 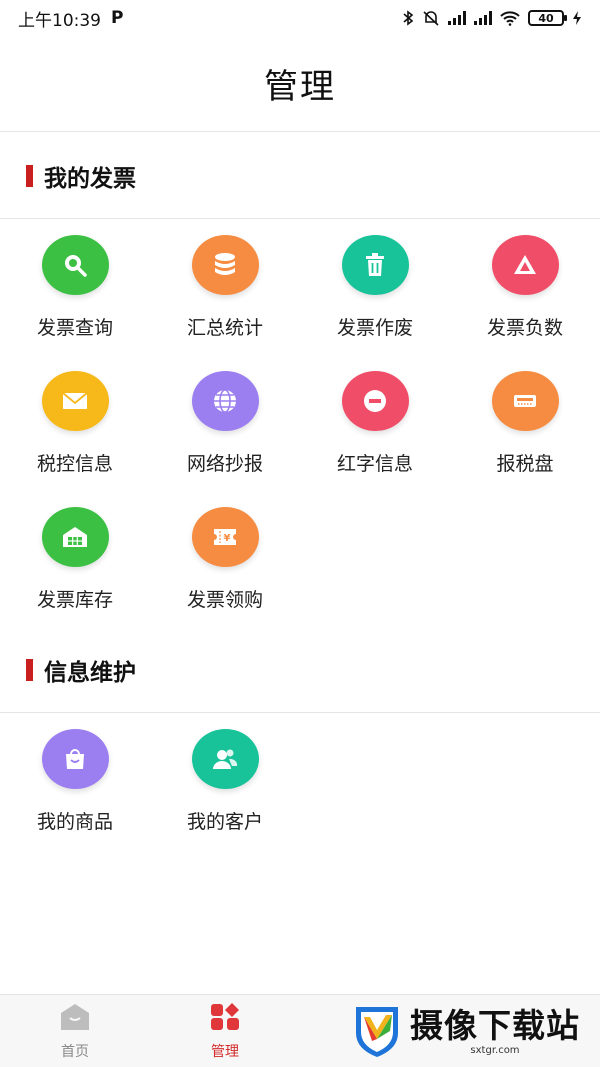 I want to click on bluetooth-icon, so click(x=408, y=18).